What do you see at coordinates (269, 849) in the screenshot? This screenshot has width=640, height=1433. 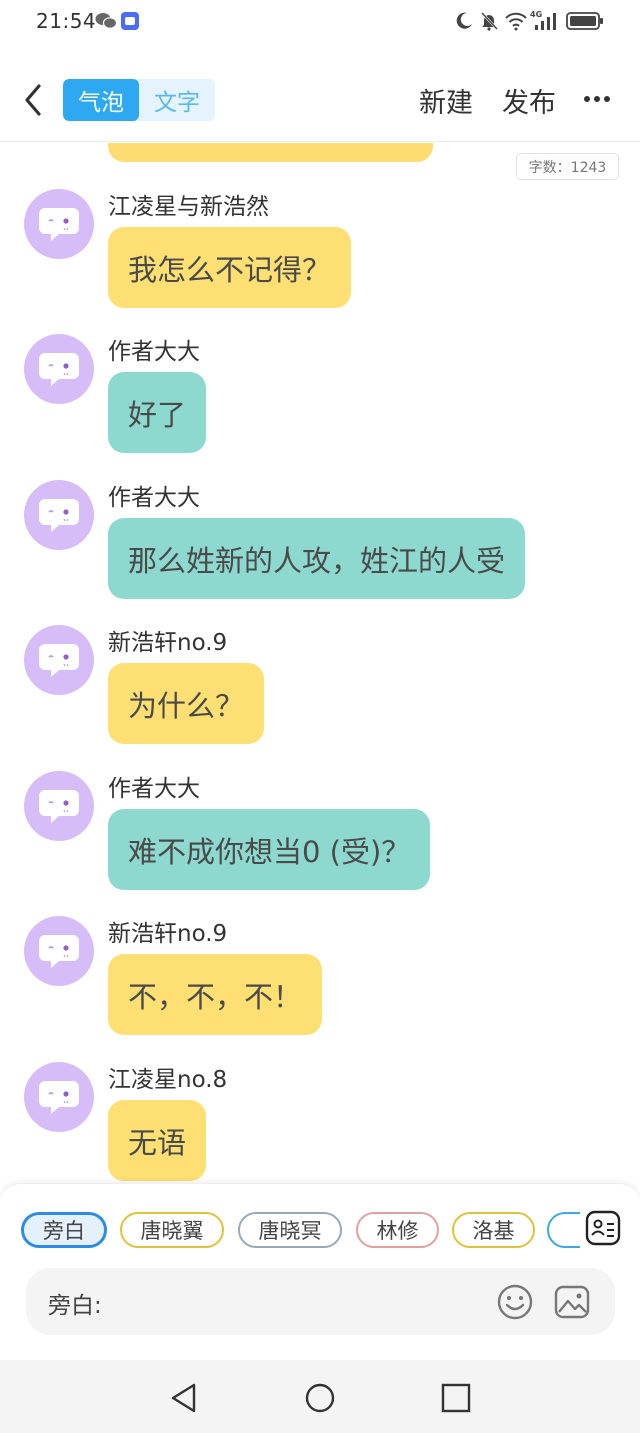 I see `message-bubble: 难不成你想当0 (受)？` at bounding box center [269, 849].